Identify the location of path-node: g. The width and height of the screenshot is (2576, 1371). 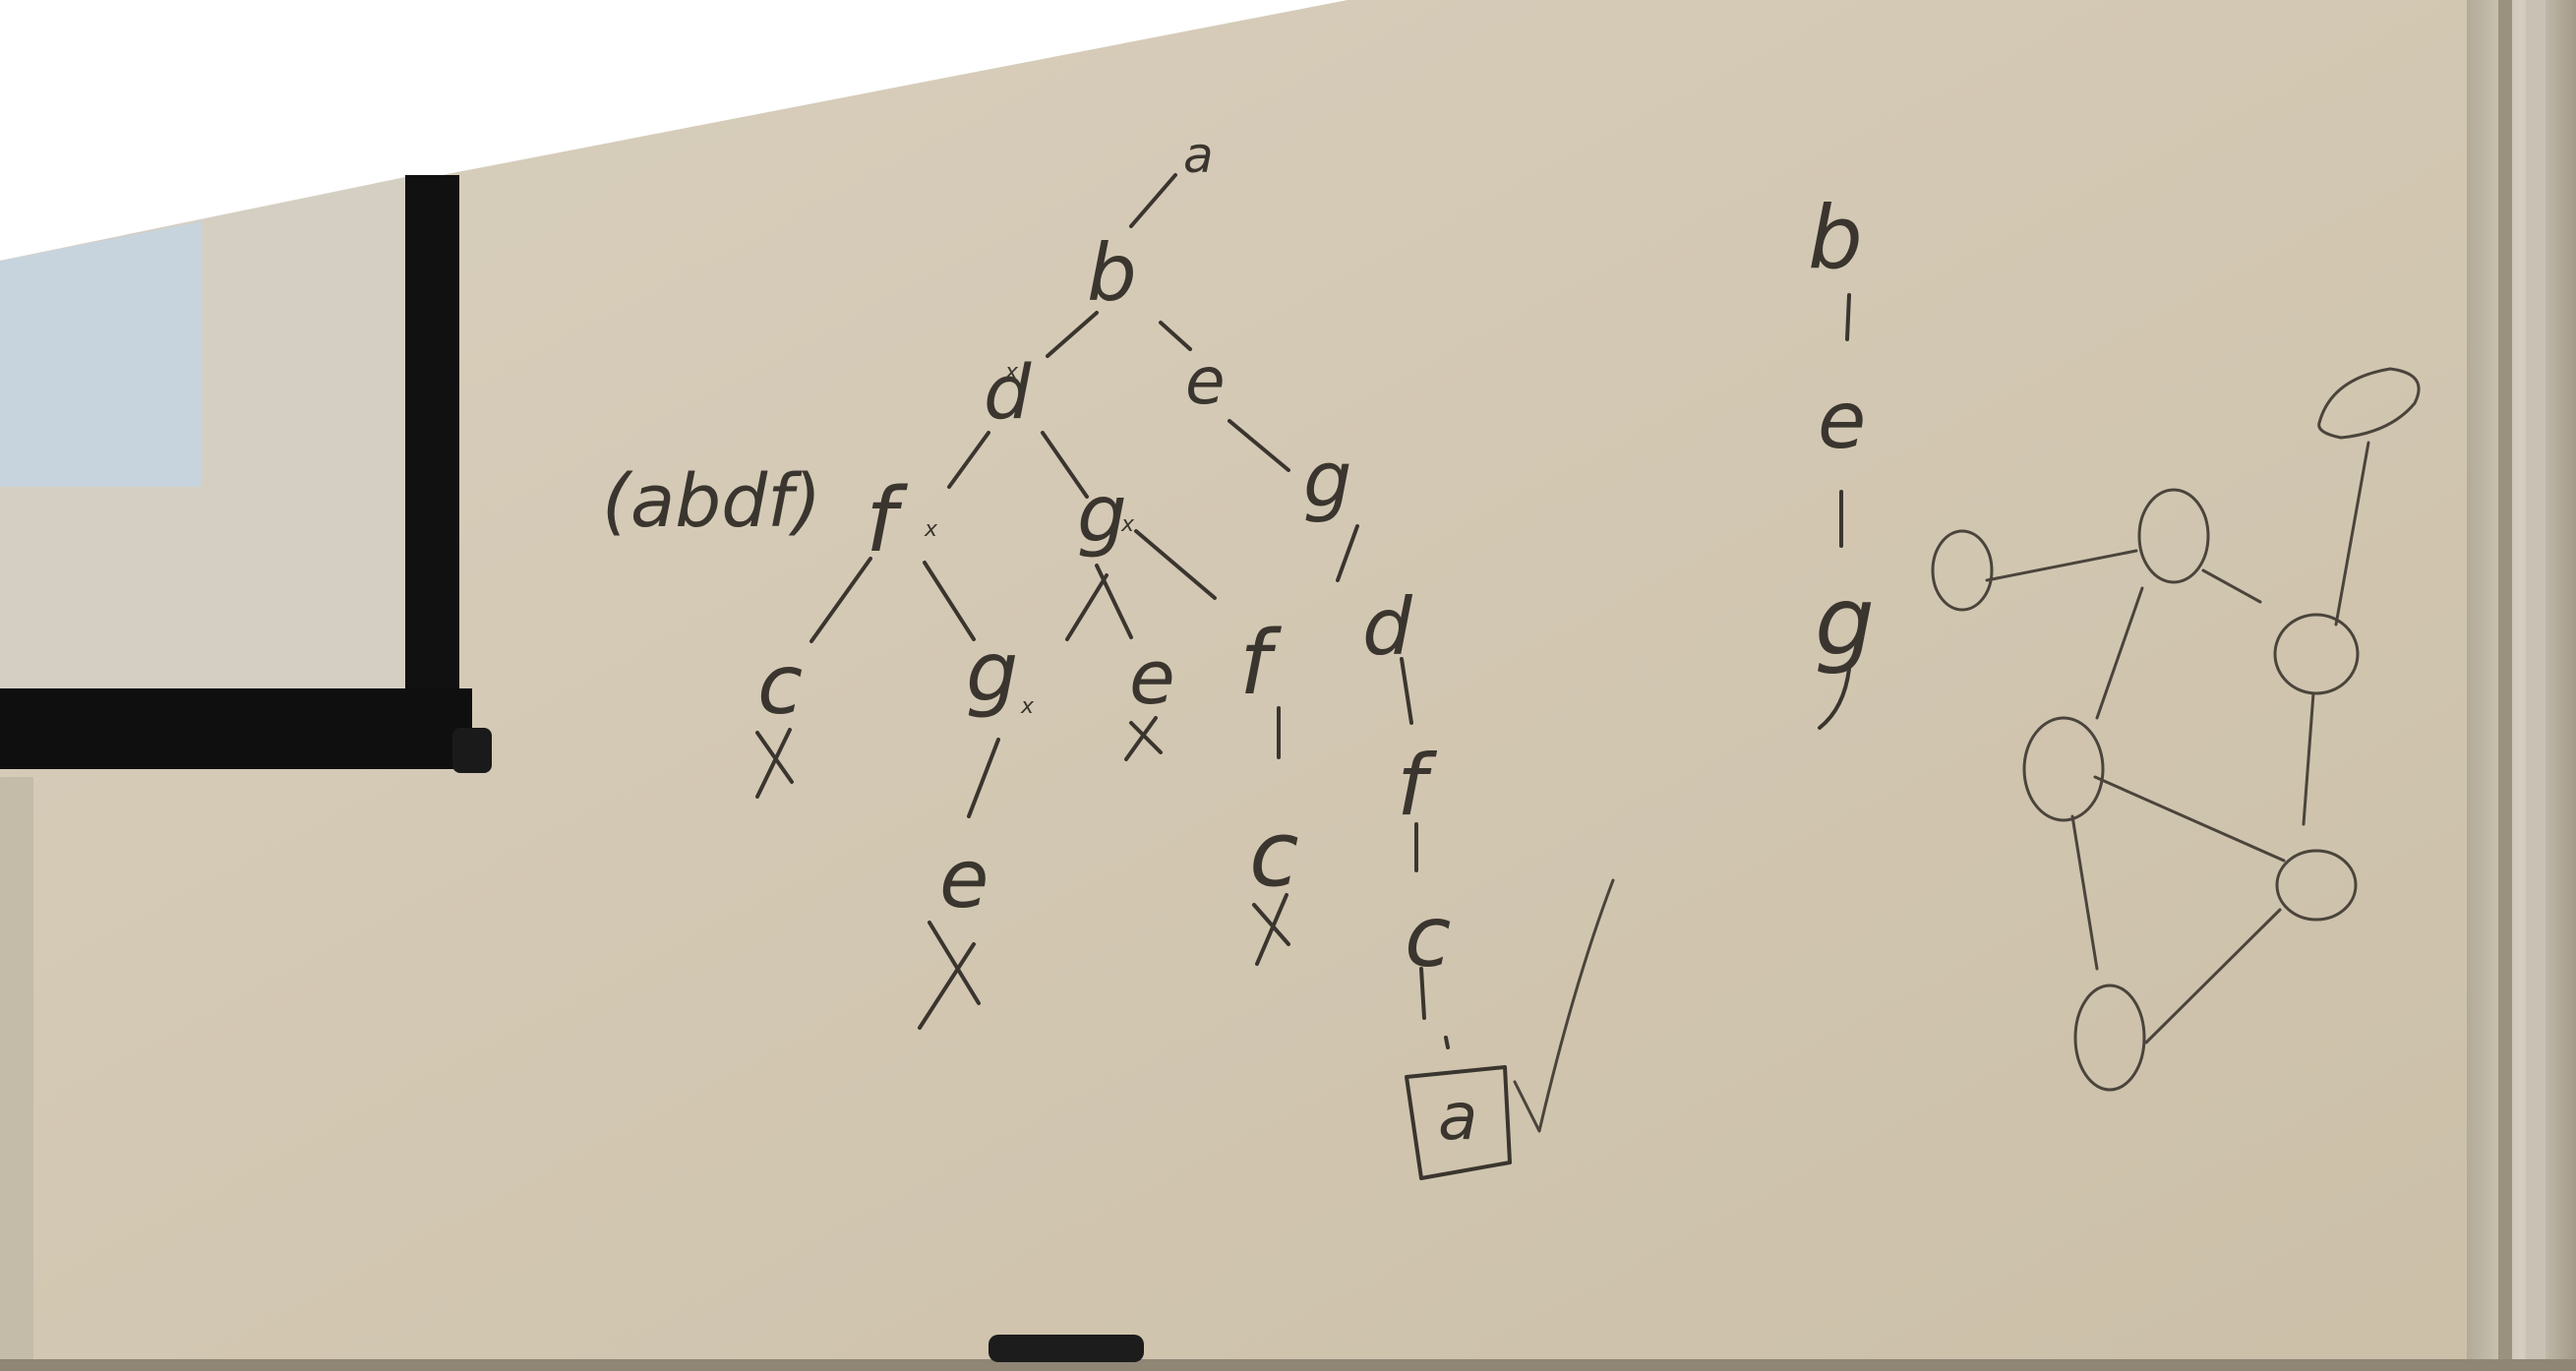
(1845, 621).